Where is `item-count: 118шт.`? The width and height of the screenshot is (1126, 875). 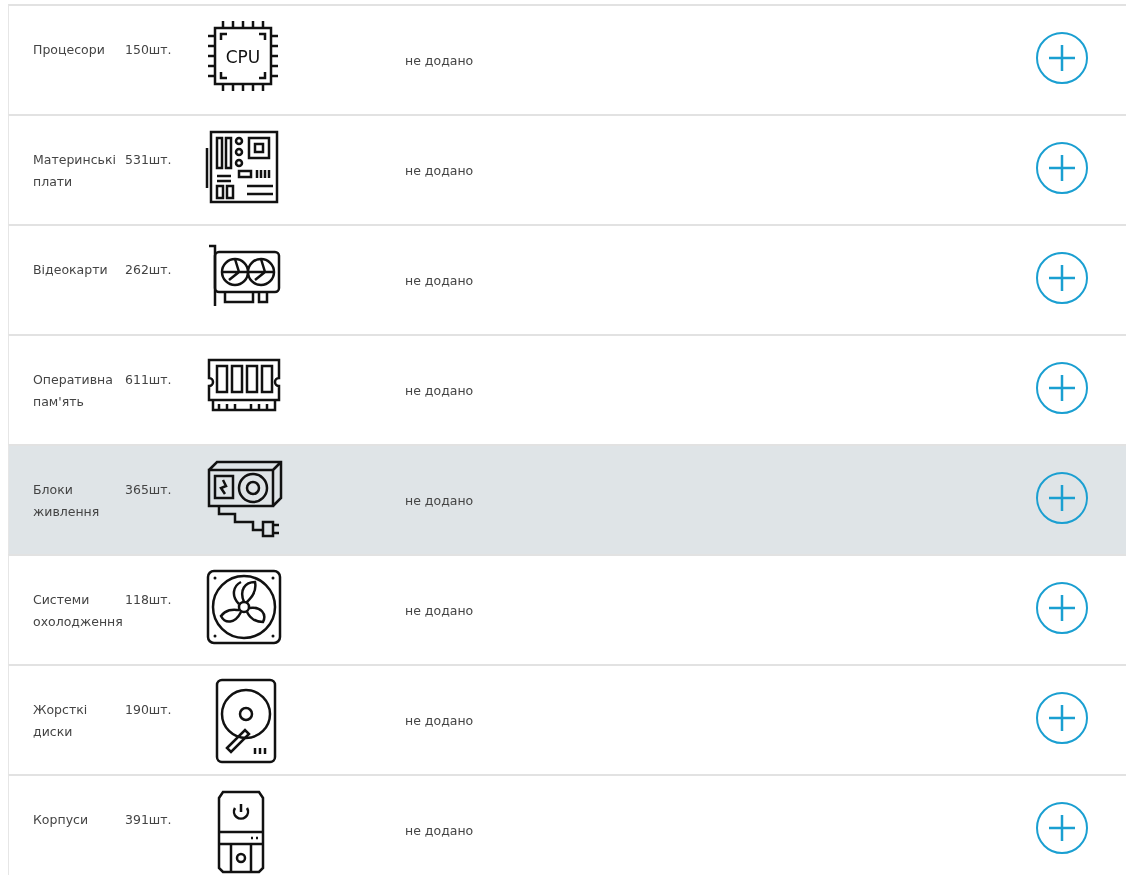
item-count: 118шт. is located at coordinates (149, 600).